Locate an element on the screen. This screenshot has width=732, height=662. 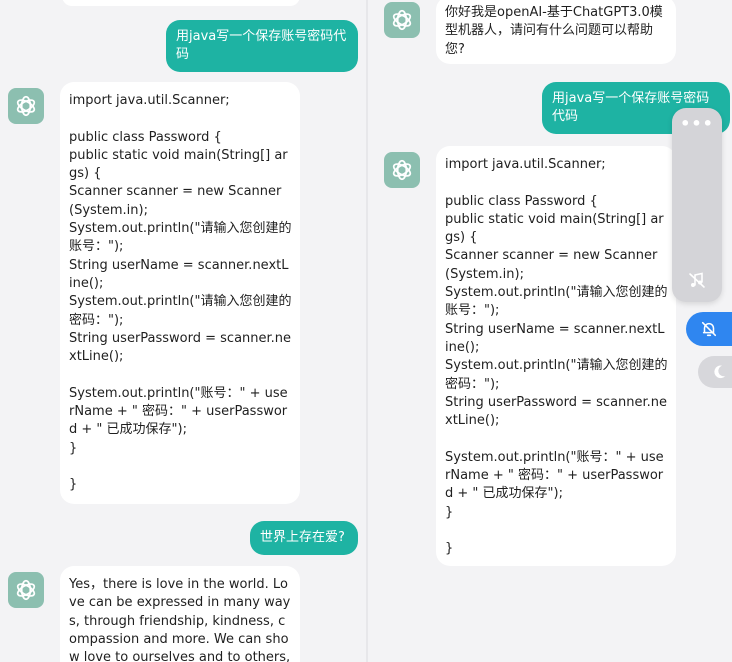
user-message: 世界上存在爱? is located at coordinates (304, 538).